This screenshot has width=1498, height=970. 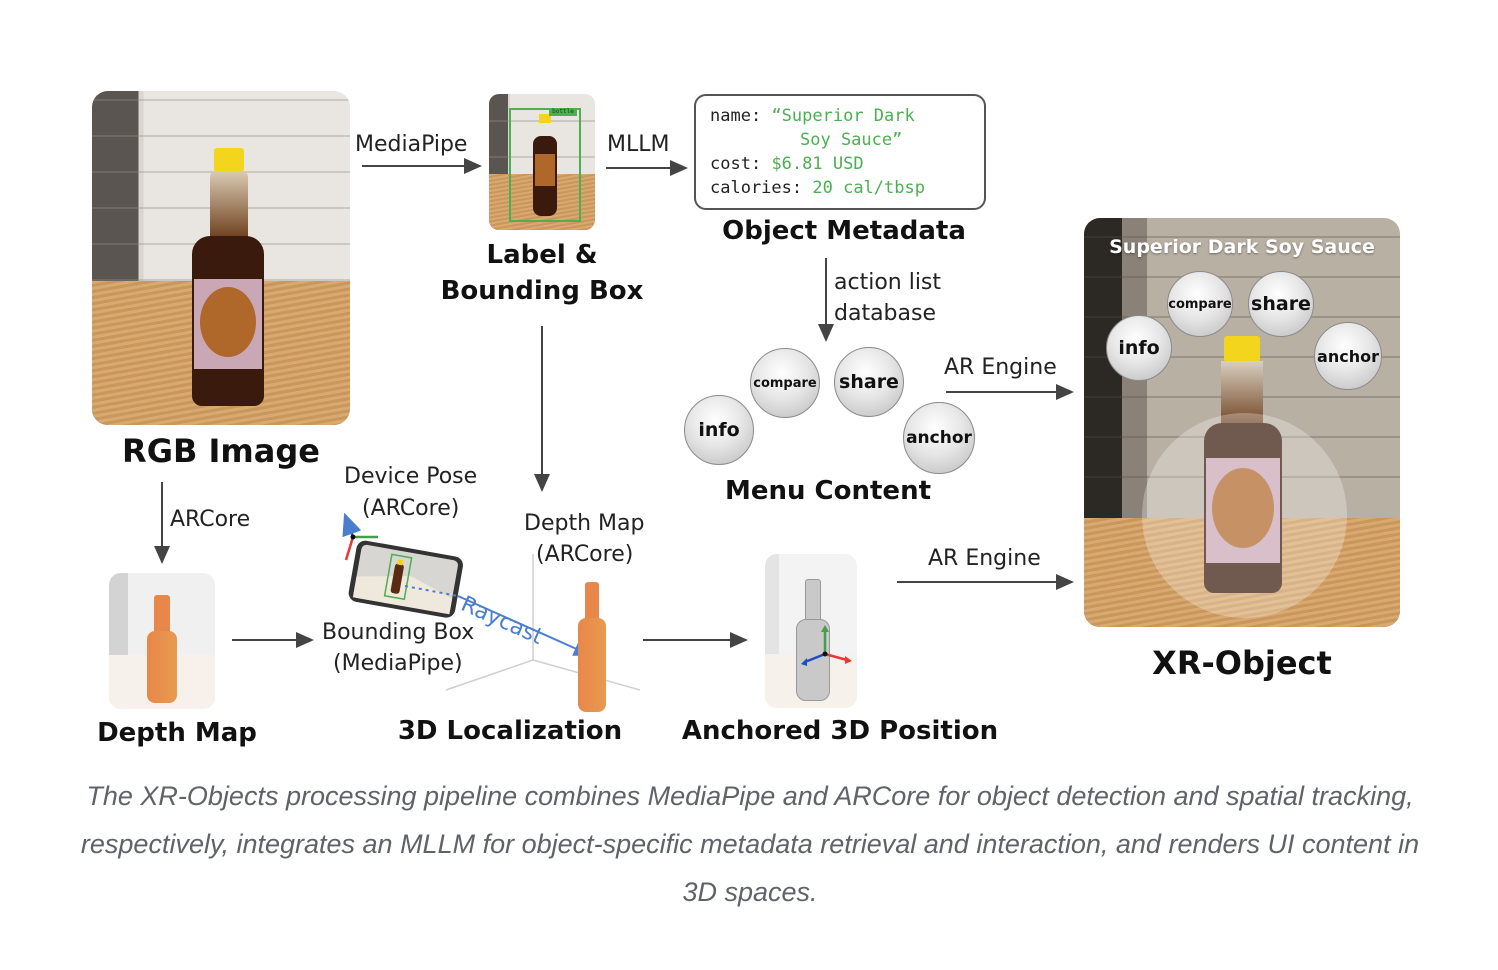 What do you see at coordinates (542, 291) in the screenshot?
I see `label-bbox-title-2: Bounding Box` at bounding box center [542, 291].